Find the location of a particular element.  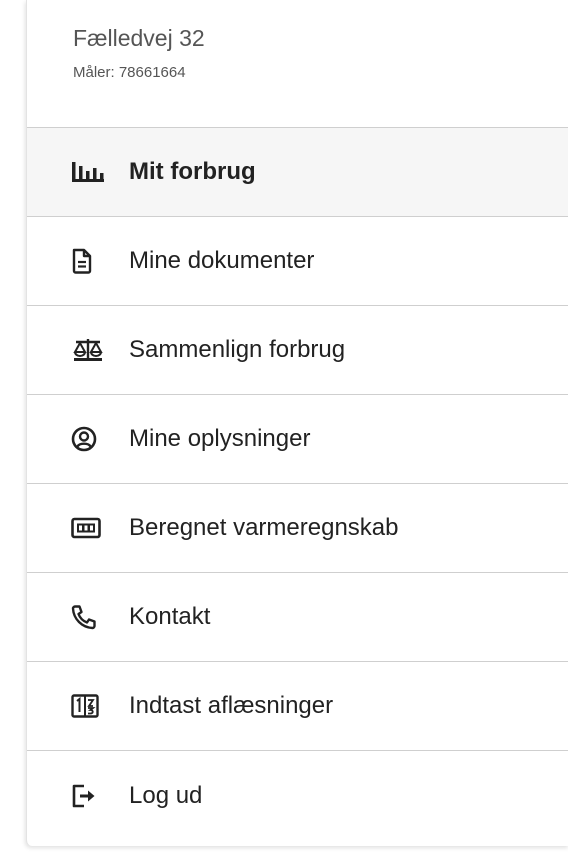

user-circle-icon is located at coordinates (88, 439).